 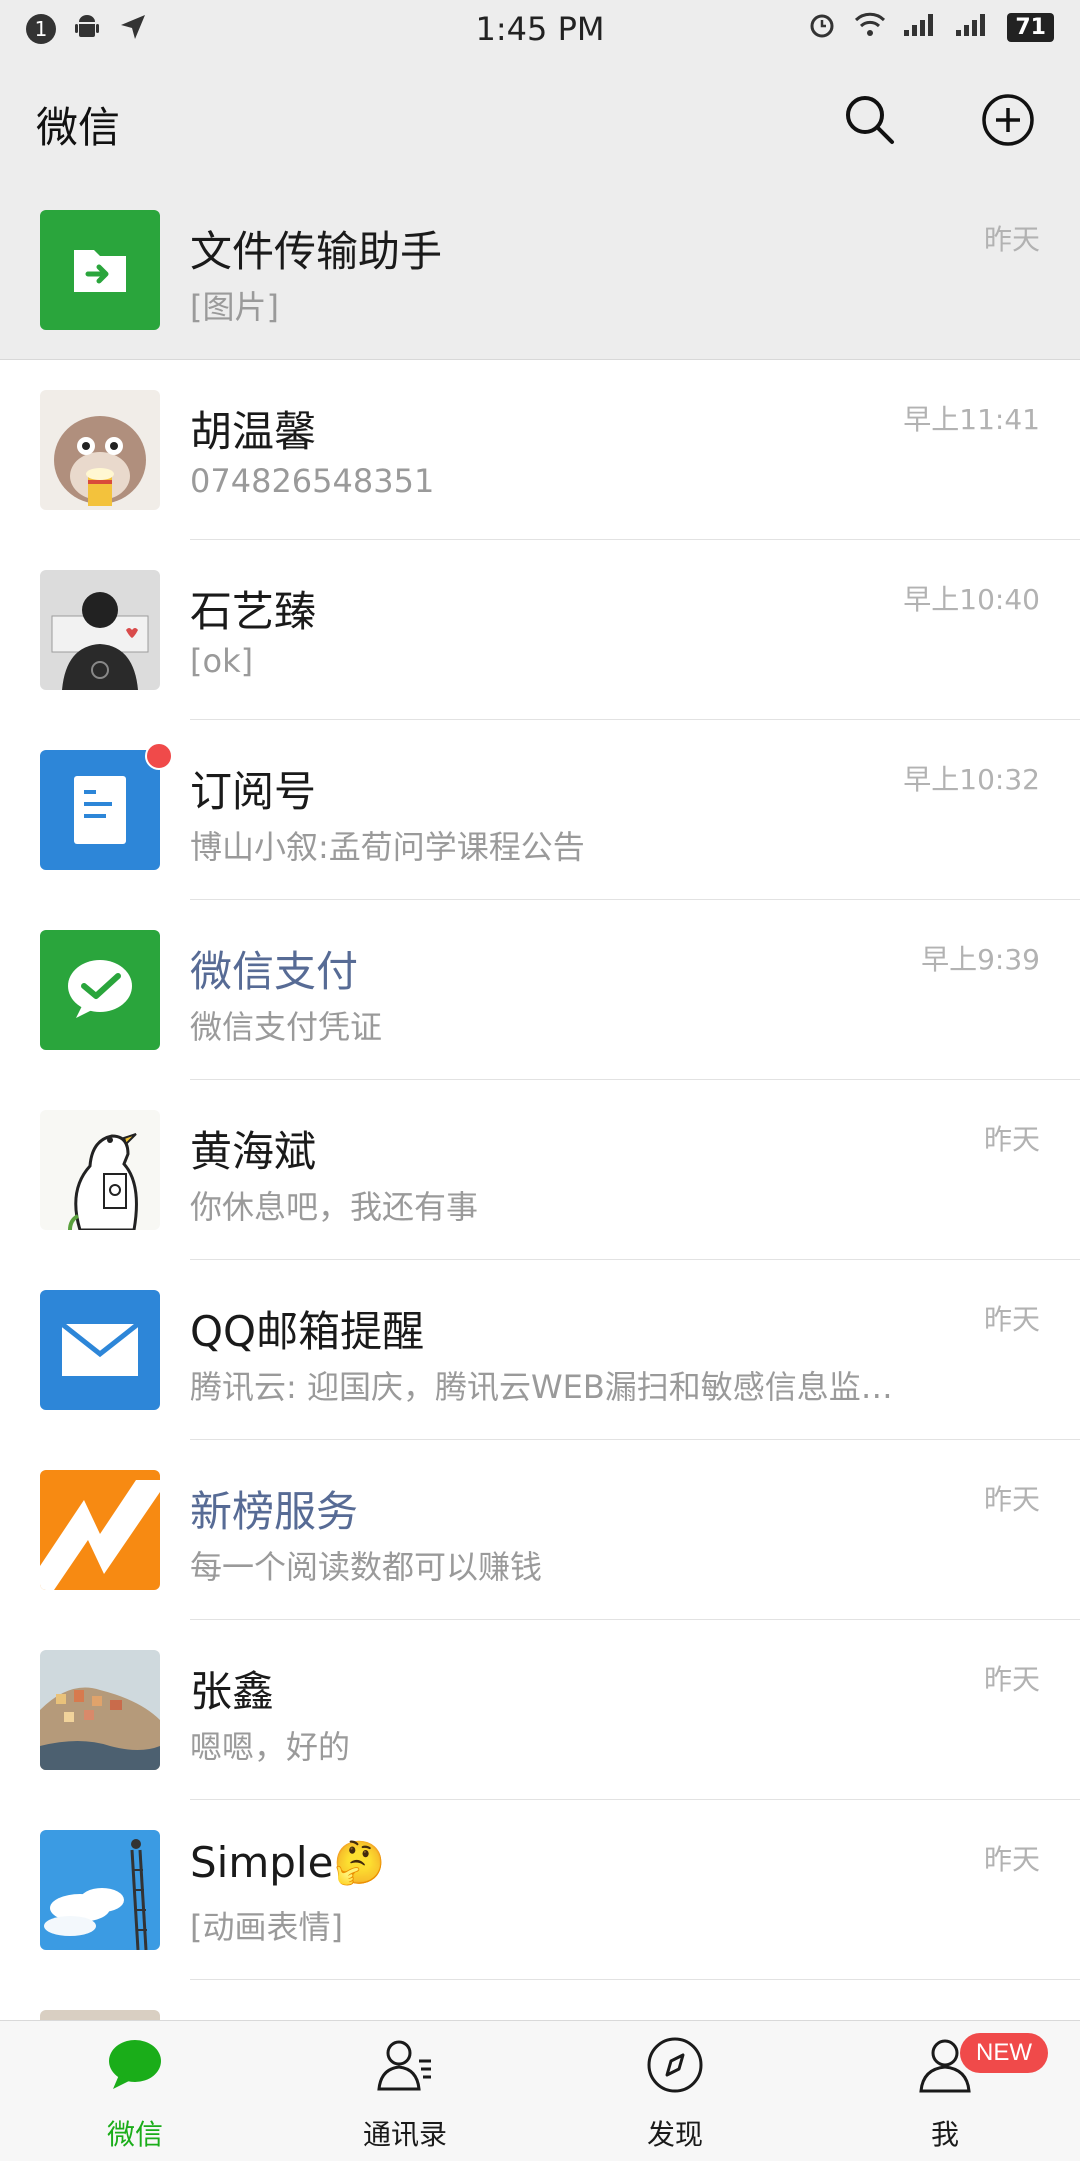 I want to click on battery-icon: 71, so click(x=1030, y=27).